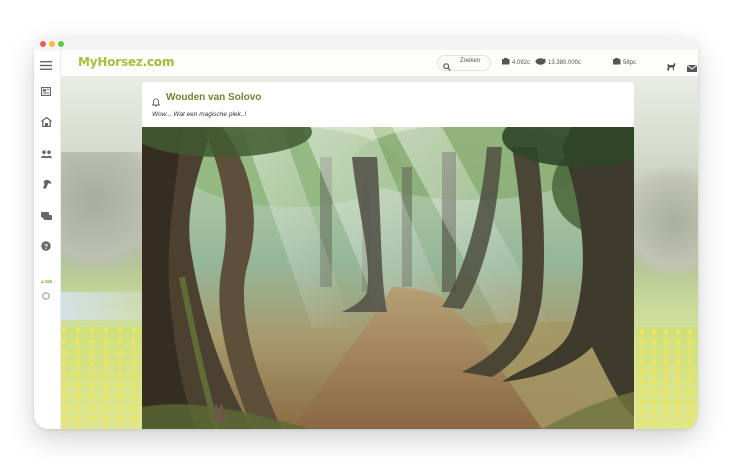 This screenshot has height=467, width=730. I want to click on window-titlebar, so click(366, 43).